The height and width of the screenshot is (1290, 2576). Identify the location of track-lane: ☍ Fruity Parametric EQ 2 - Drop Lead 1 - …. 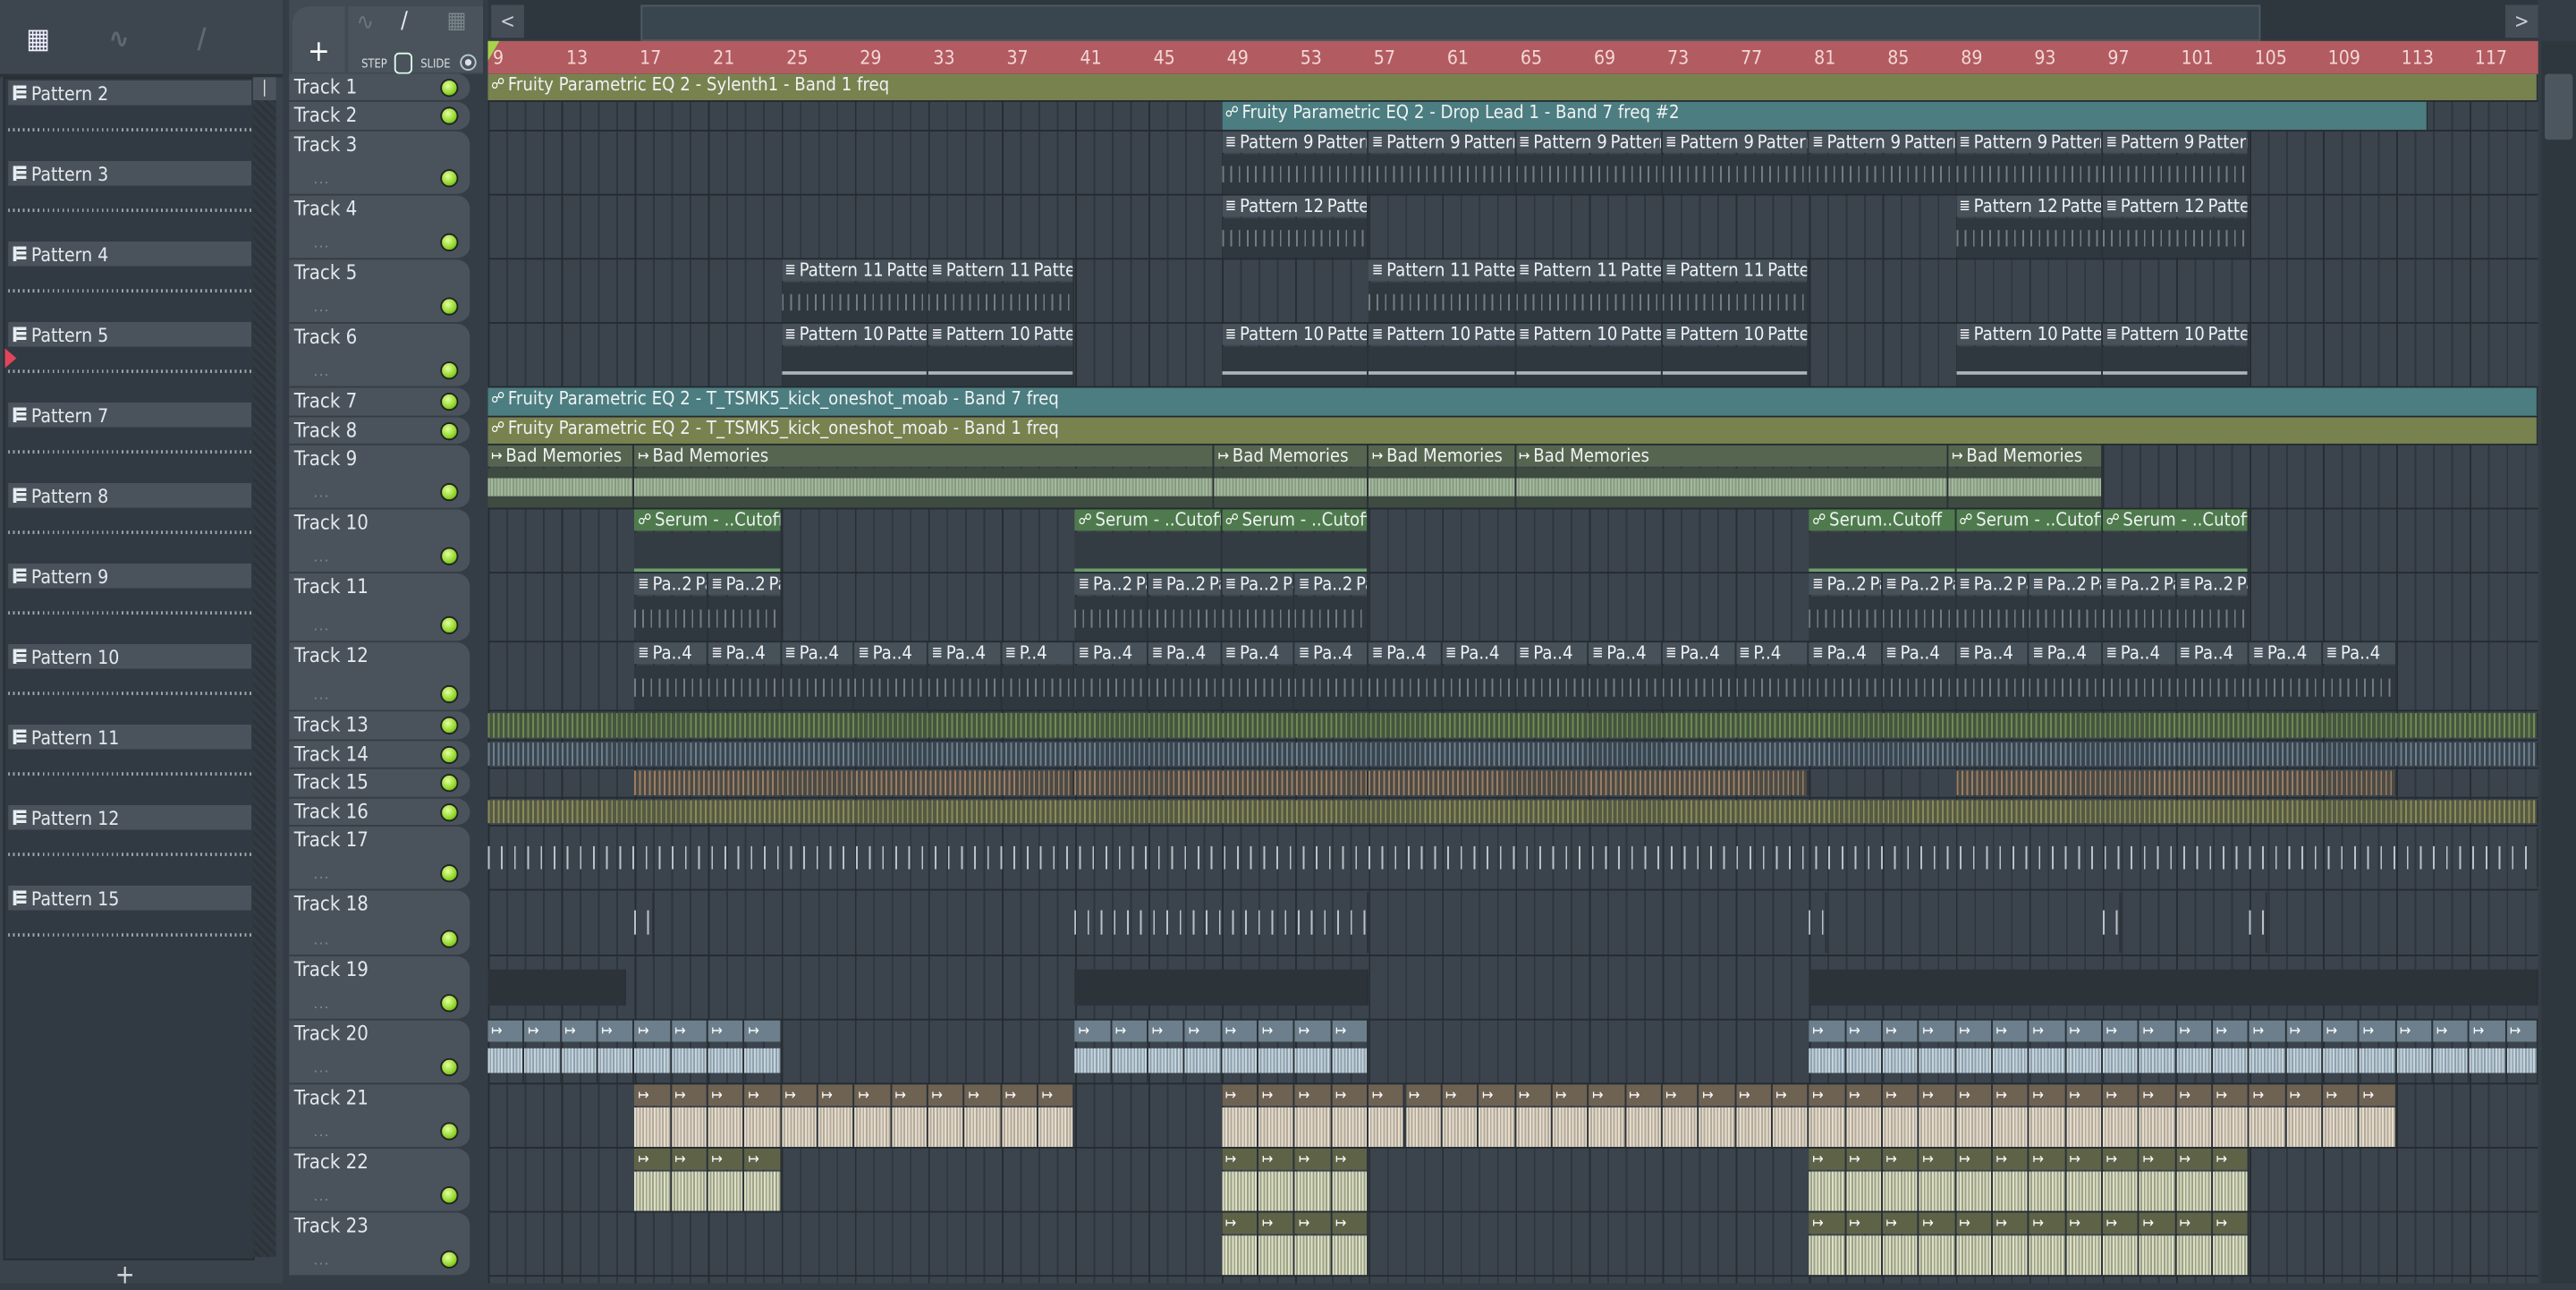
(1512, 116).